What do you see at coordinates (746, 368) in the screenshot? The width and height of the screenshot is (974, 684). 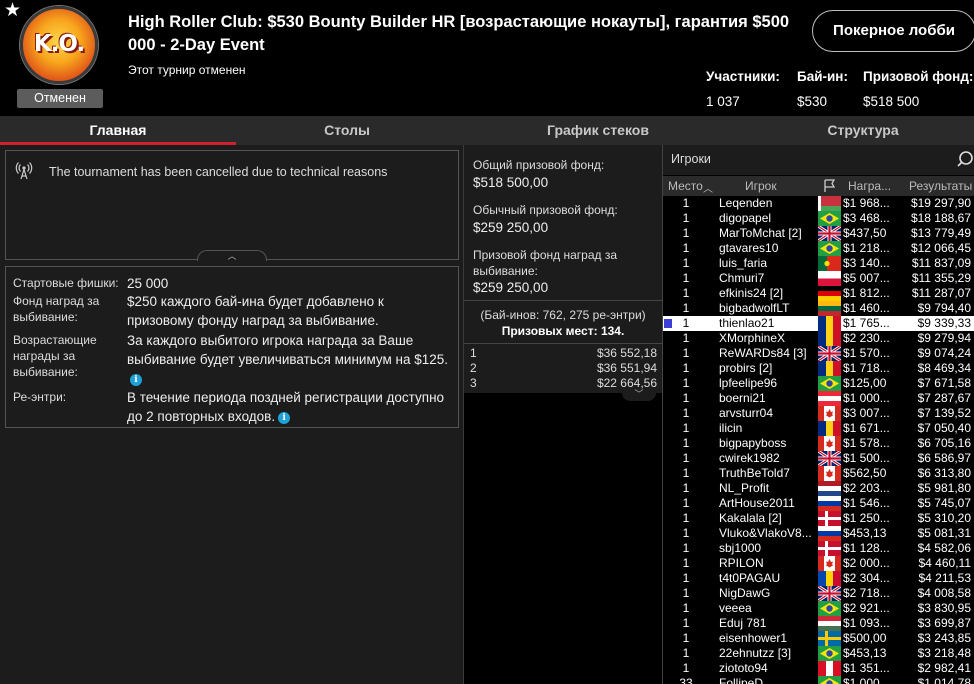 I see `player-name: probirs [2]` at bounding box center [746, 368].